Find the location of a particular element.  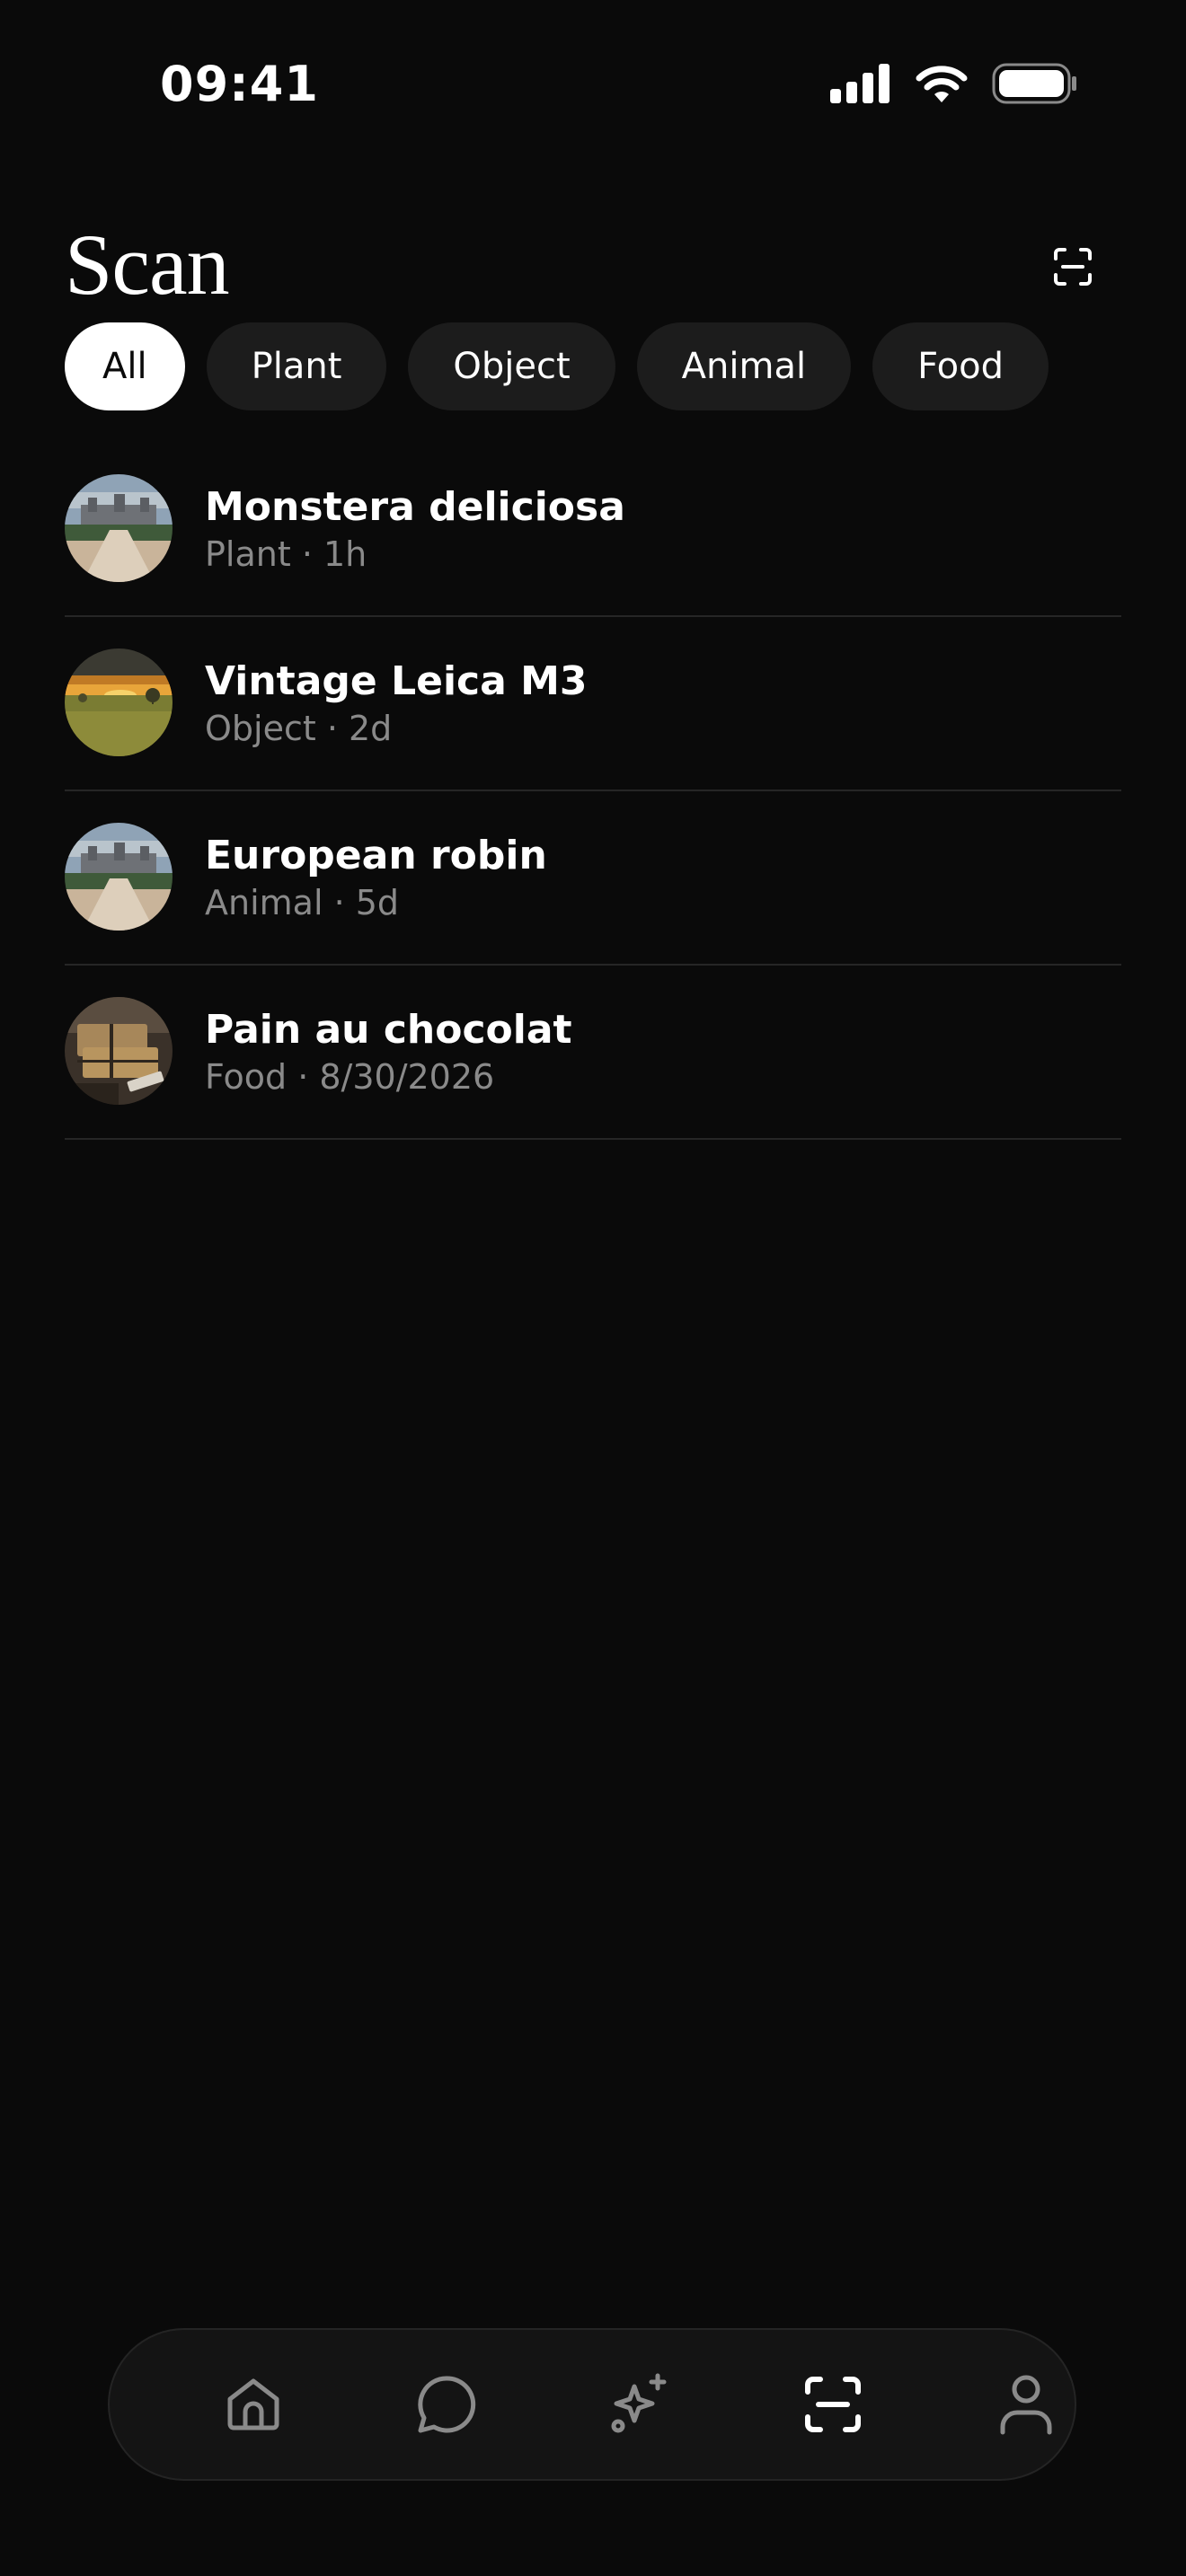

filter-chips: All Plant Object Animal Food is located at coordinates (557, 366).